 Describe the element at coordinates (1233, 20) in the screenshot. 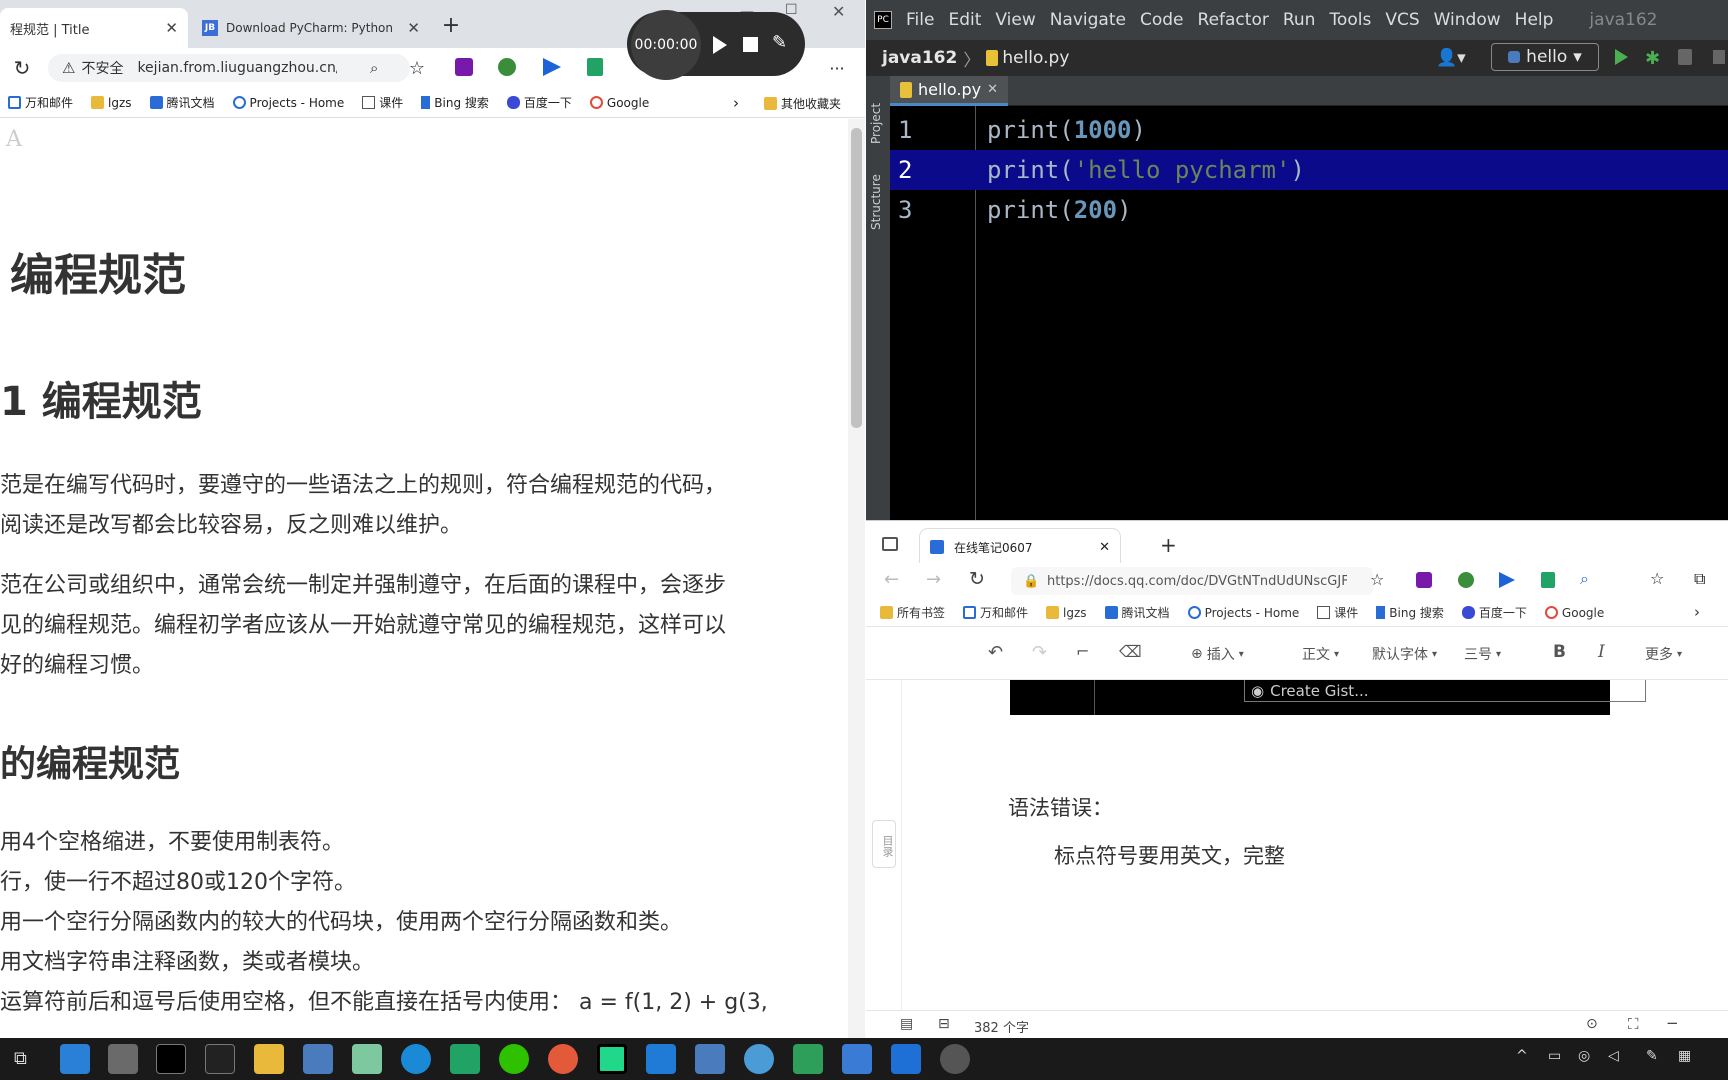

I see `menu-refactor: Refactor` at that location.